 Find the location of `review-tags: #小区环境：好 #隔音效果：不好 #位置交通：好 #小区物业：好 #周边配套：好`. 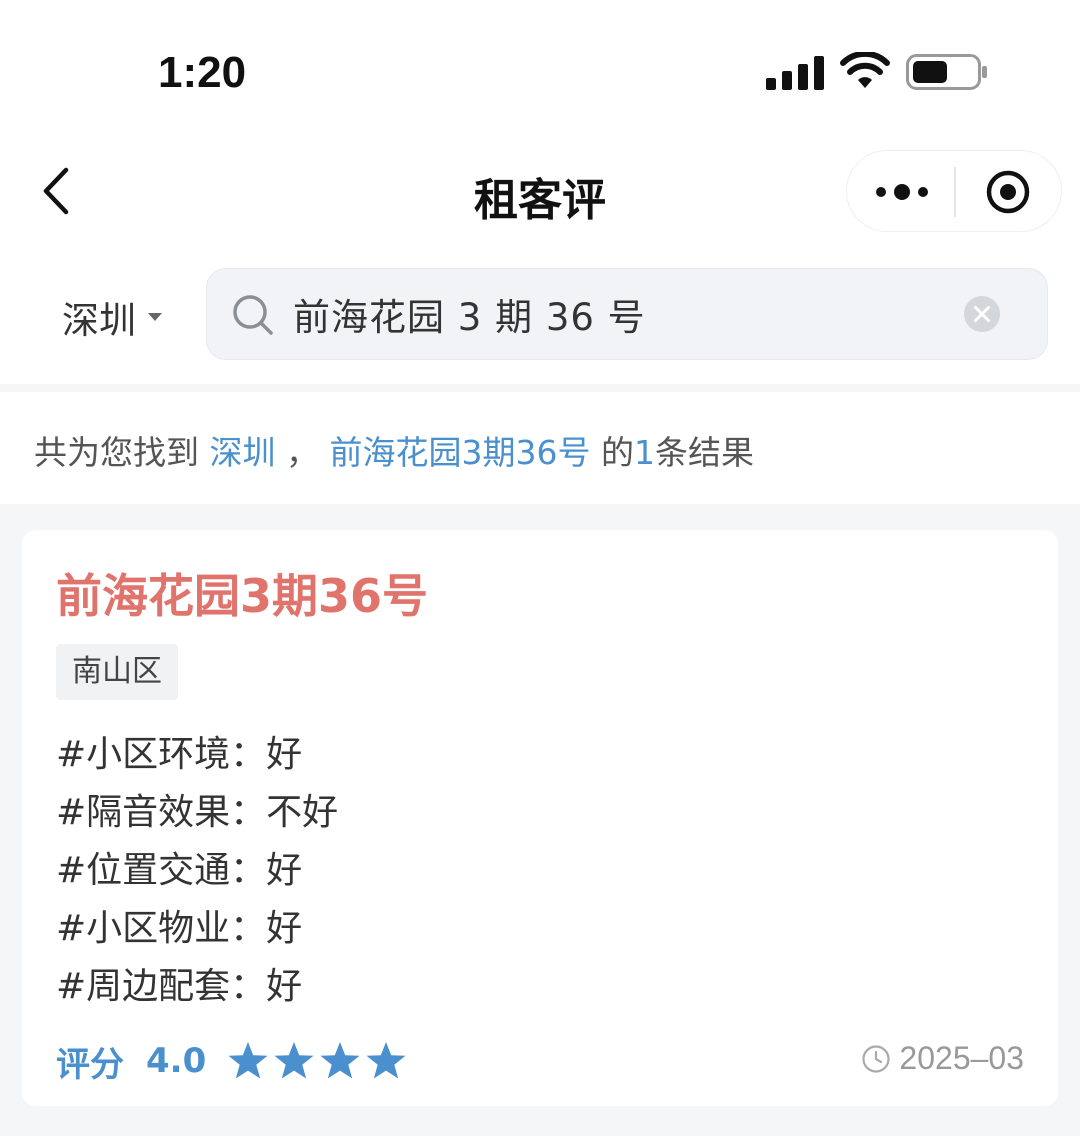

review-tags: #小区环境：好 #隔音效果：不好 #位置交通：好 #小区物业：好 #周边配套：好 is located at coordinates (197, 871).